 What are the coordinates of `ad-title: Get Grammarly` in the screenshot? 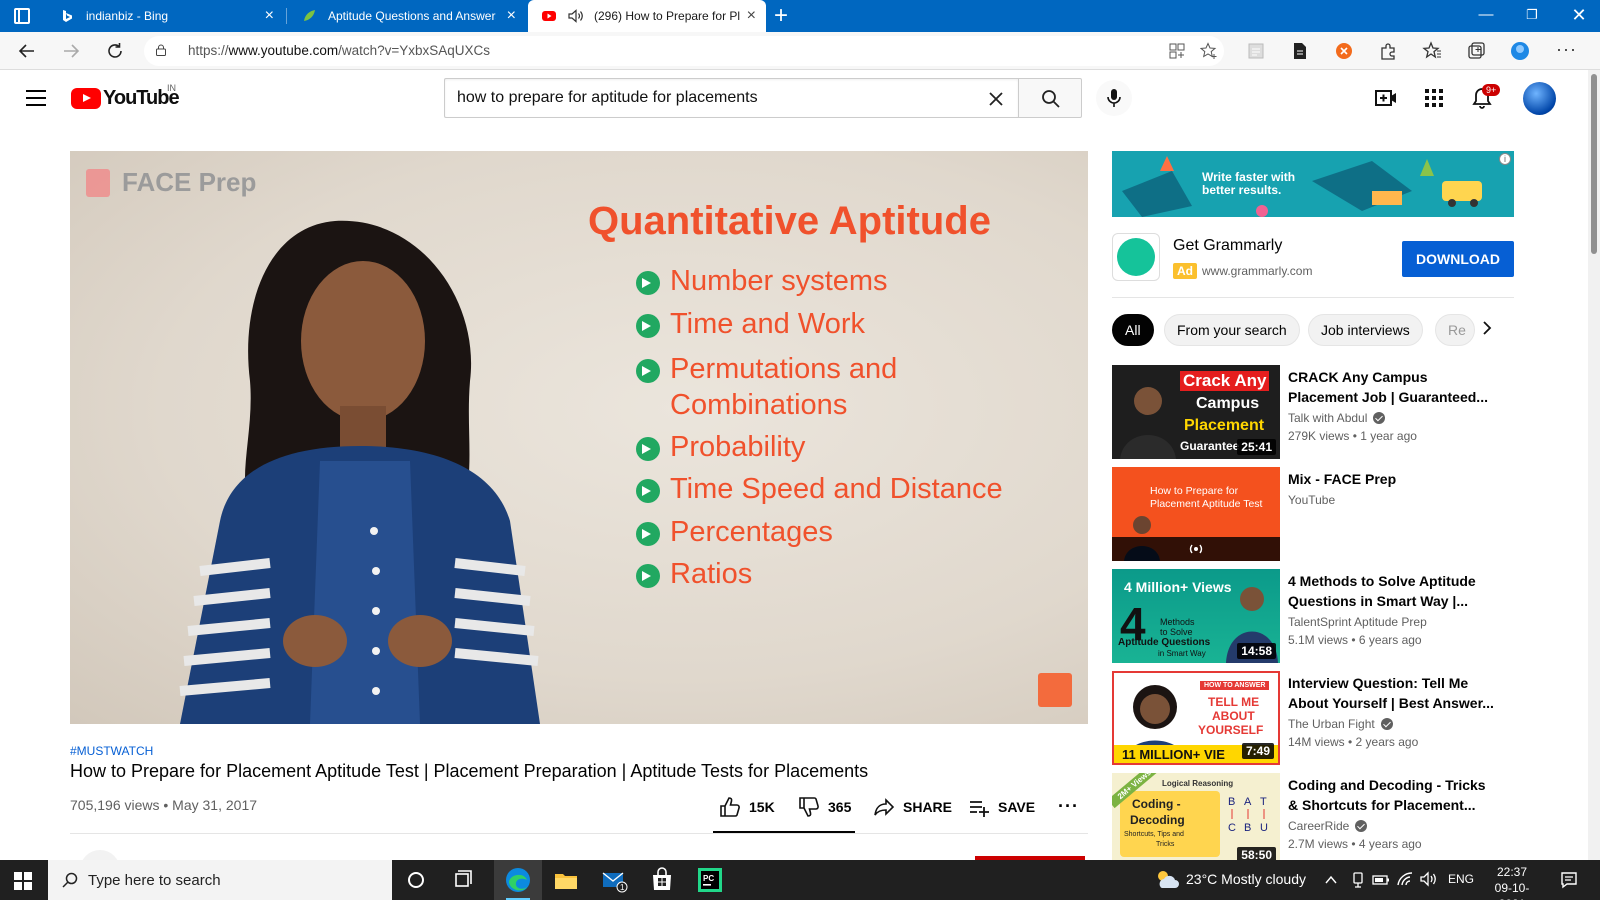 It's located at (1227, 246).